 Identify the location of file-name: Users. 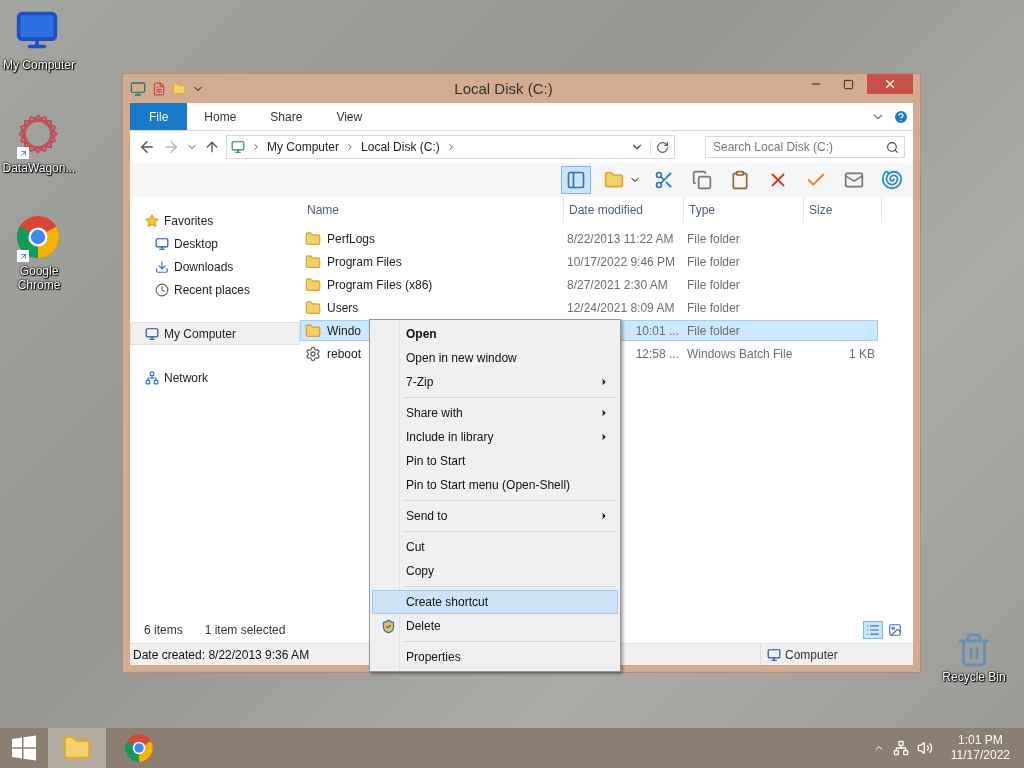
(343, 307).